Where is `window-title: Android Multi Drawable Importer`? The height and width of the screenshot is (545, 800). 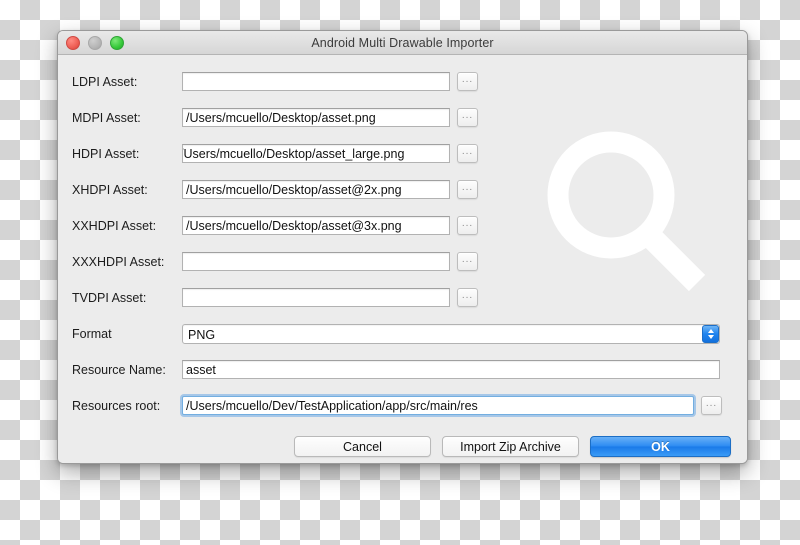 window-title: Android Multi Drawable Importer is located at coordinates (402, 42).